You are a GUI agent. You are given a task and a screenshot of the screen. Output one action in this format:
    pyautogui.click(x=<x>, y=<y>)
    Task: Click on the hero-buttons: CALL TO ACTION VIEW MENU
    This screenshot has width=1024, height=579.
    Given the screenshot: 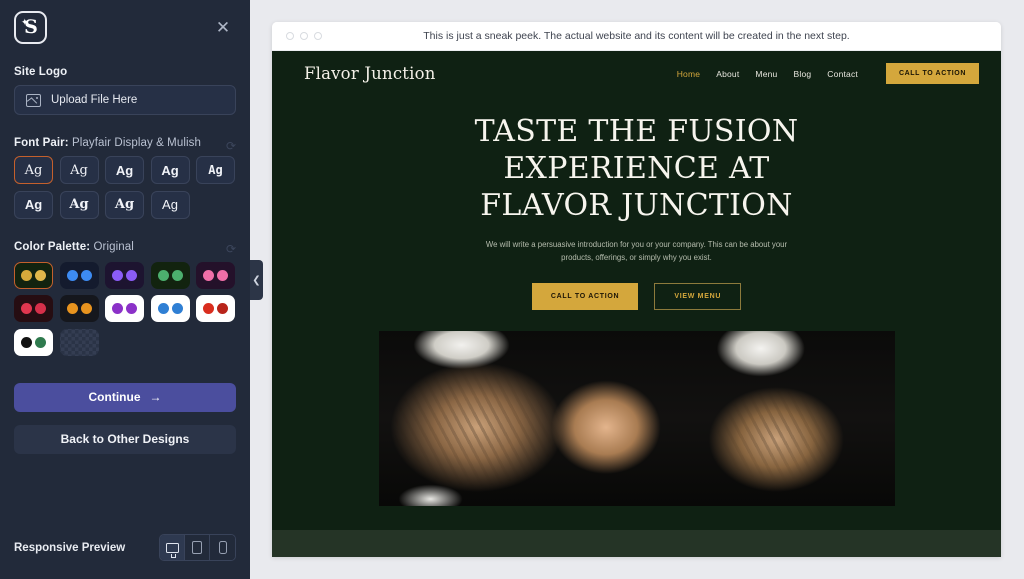 What is the action you would take?
    pyautogui.click(x=636, y=297)
    